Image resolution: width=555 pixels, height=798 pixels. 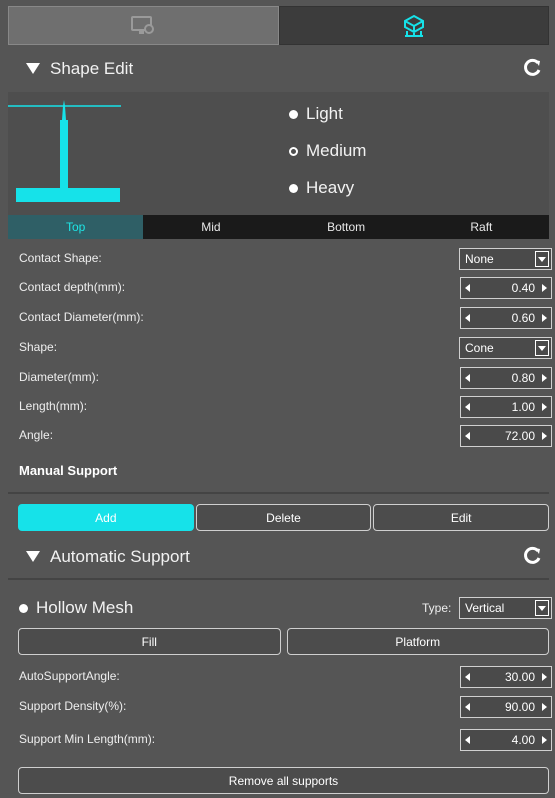 I want to click on platform-button: Platform, so click(x=417, y=641).